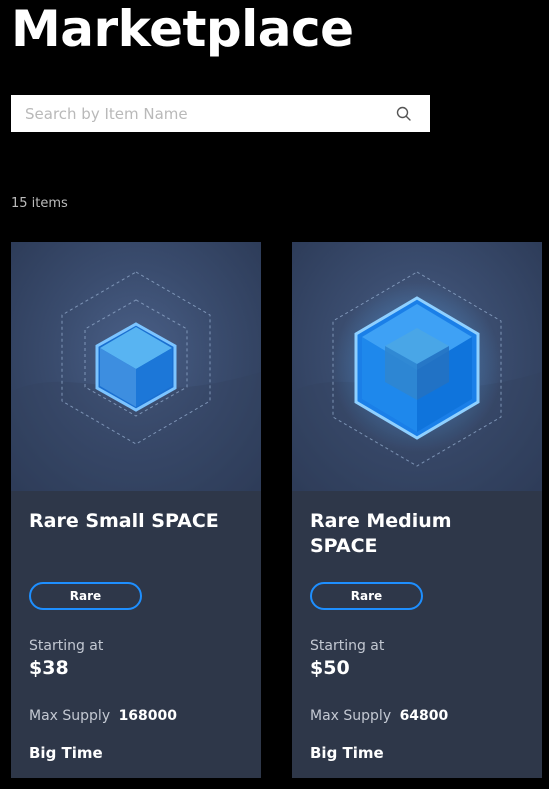 This screenshot has height=789, width=549. I want to click on max-supply-row: Max Supply 168000, so click(103, 716).